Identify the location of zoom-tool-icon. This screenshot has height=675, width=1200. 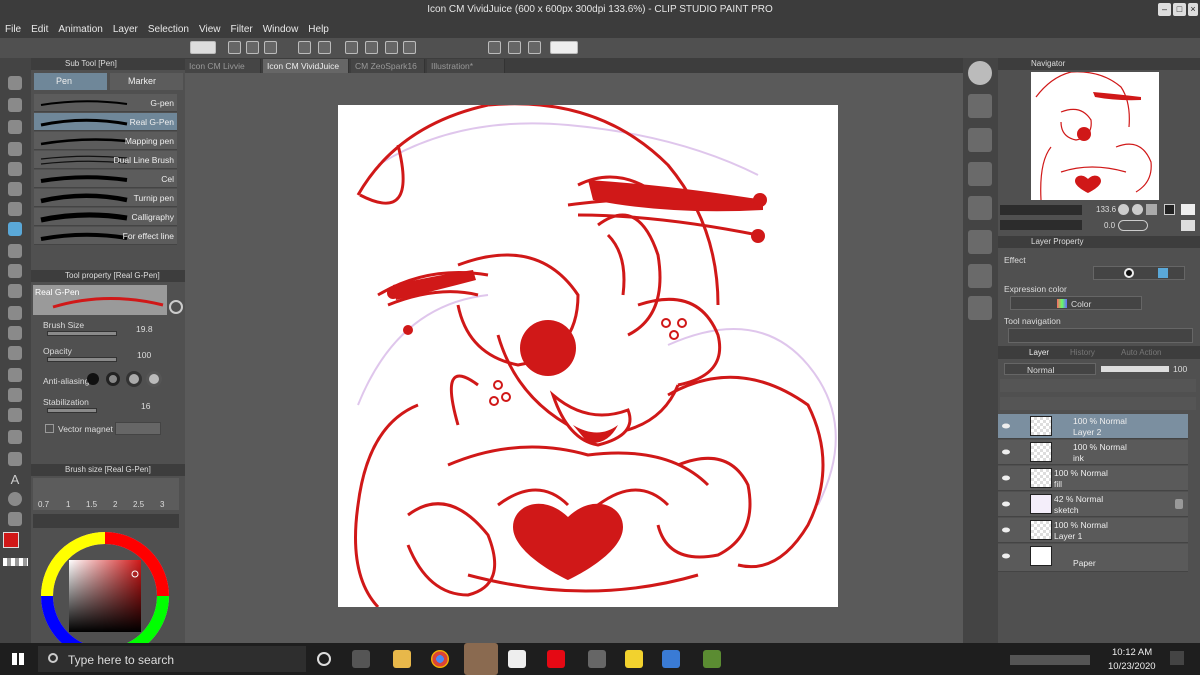
(15, 83).